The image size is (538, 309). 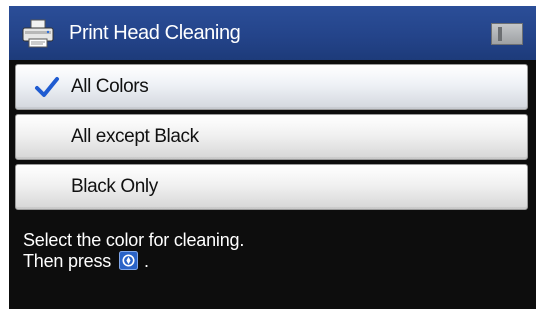 I want to click on instruction-prefix: Then press, so click(x=67, y=261).